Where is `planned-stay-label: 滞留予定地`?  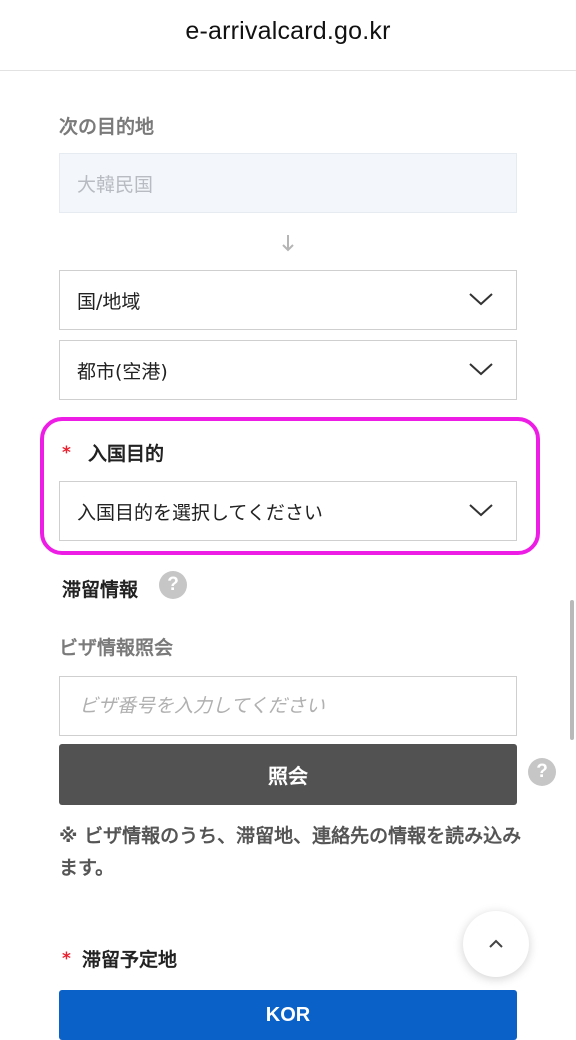 planned-stay-label: 滞留予定地 is located at coordinates (130, 960).